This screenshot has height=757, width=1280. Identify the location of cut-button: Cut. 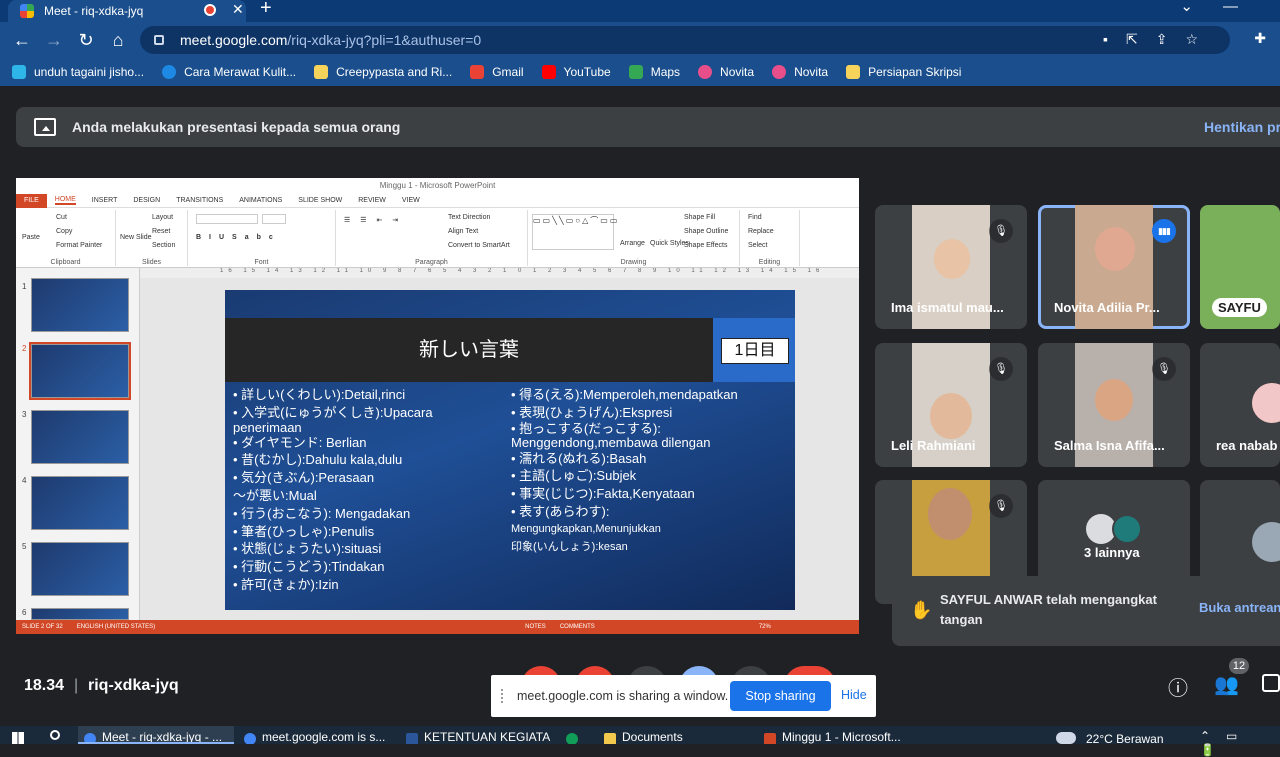
(61, 217).